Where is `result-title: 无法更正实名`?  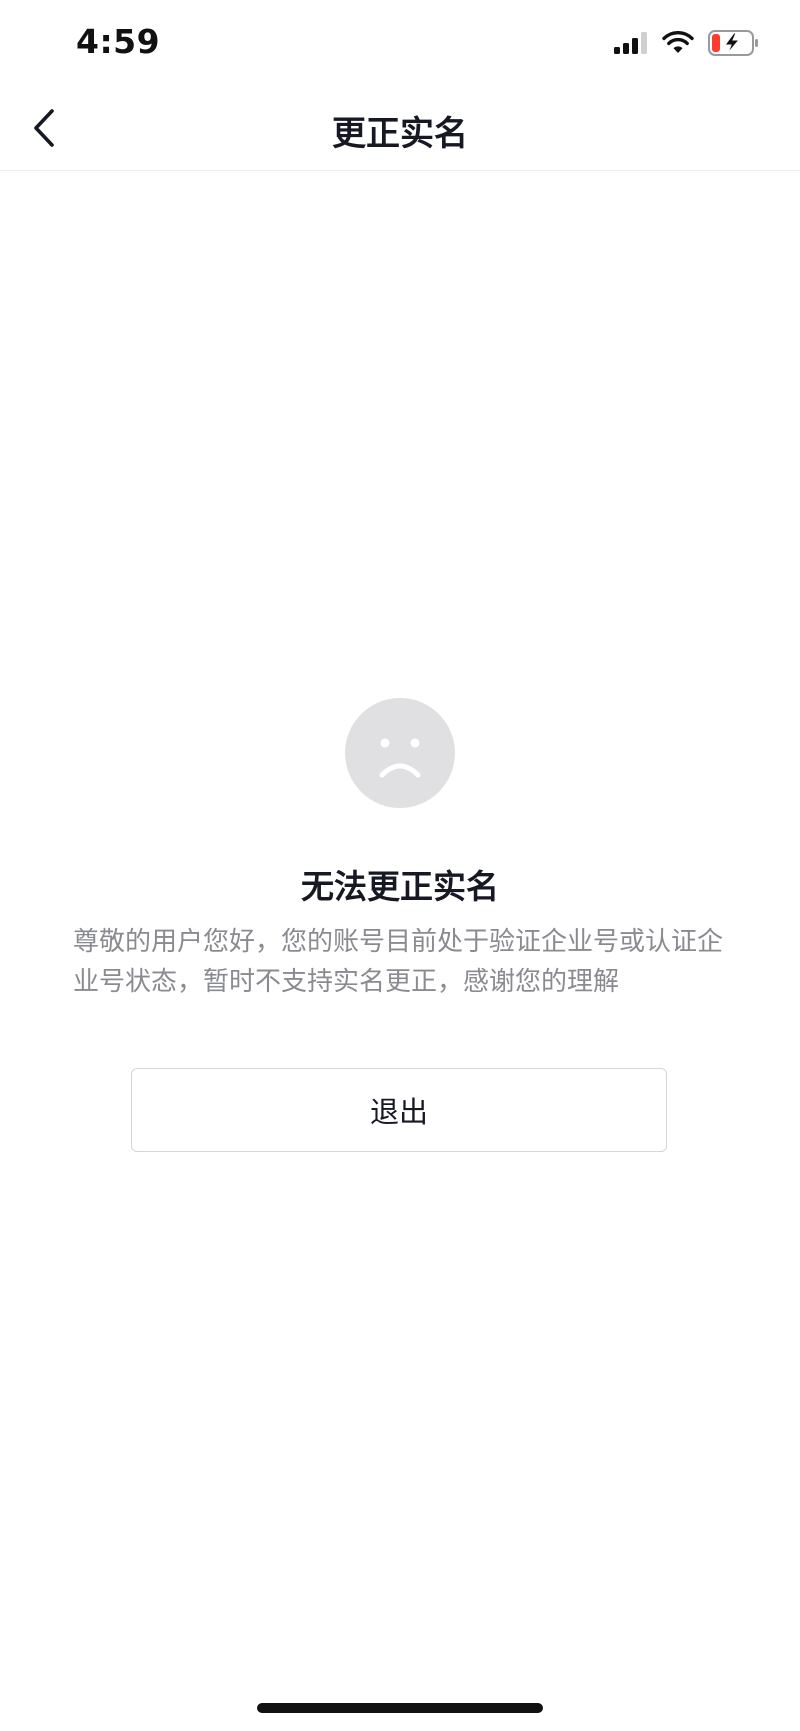
result-title: 无法更正实名 is located at coordinates (400, 886).